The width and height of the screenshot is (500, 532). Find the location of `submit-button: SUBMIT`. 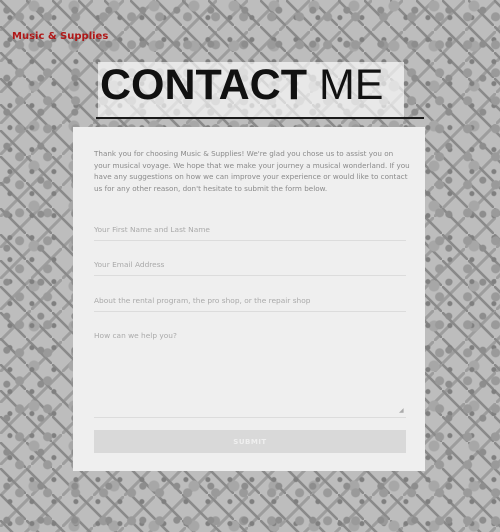

submit-button: SUBMIT is located at coordinates (250, 441).